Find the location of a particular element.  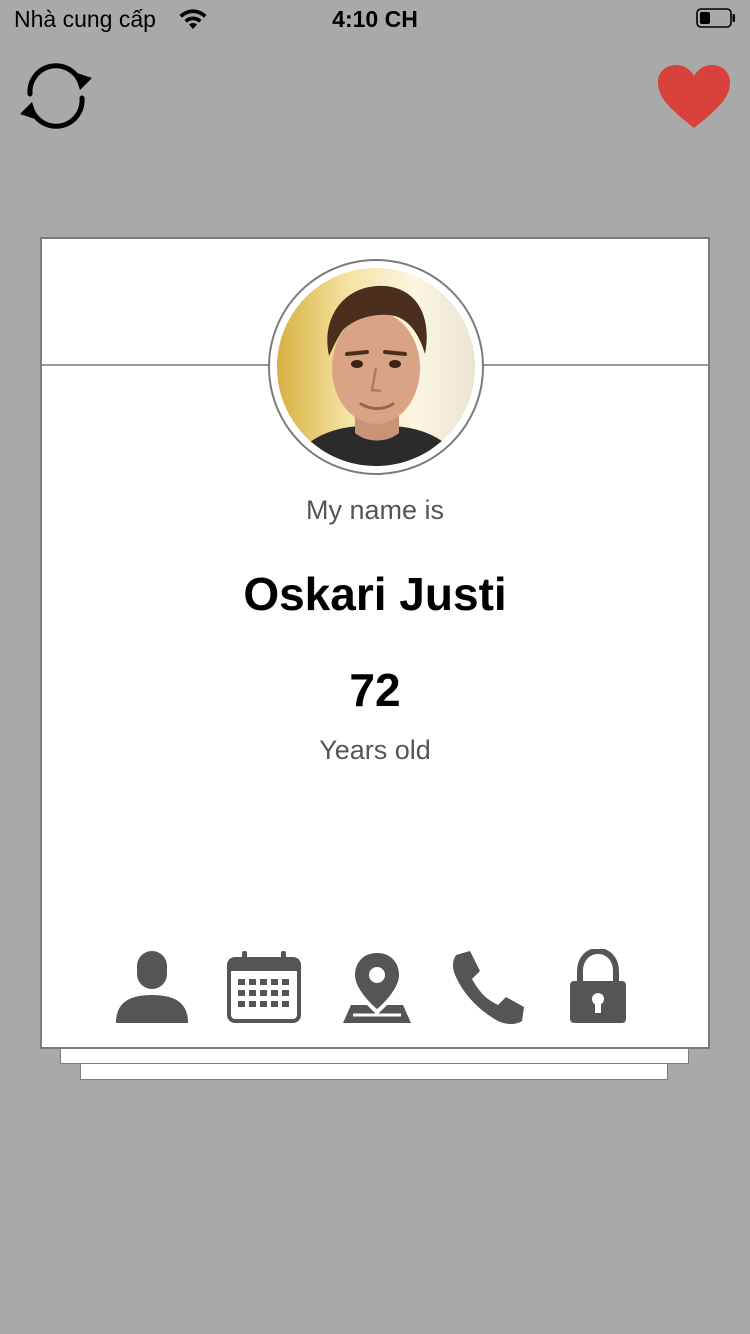

tab-phone is located at coordinates (488, 987).